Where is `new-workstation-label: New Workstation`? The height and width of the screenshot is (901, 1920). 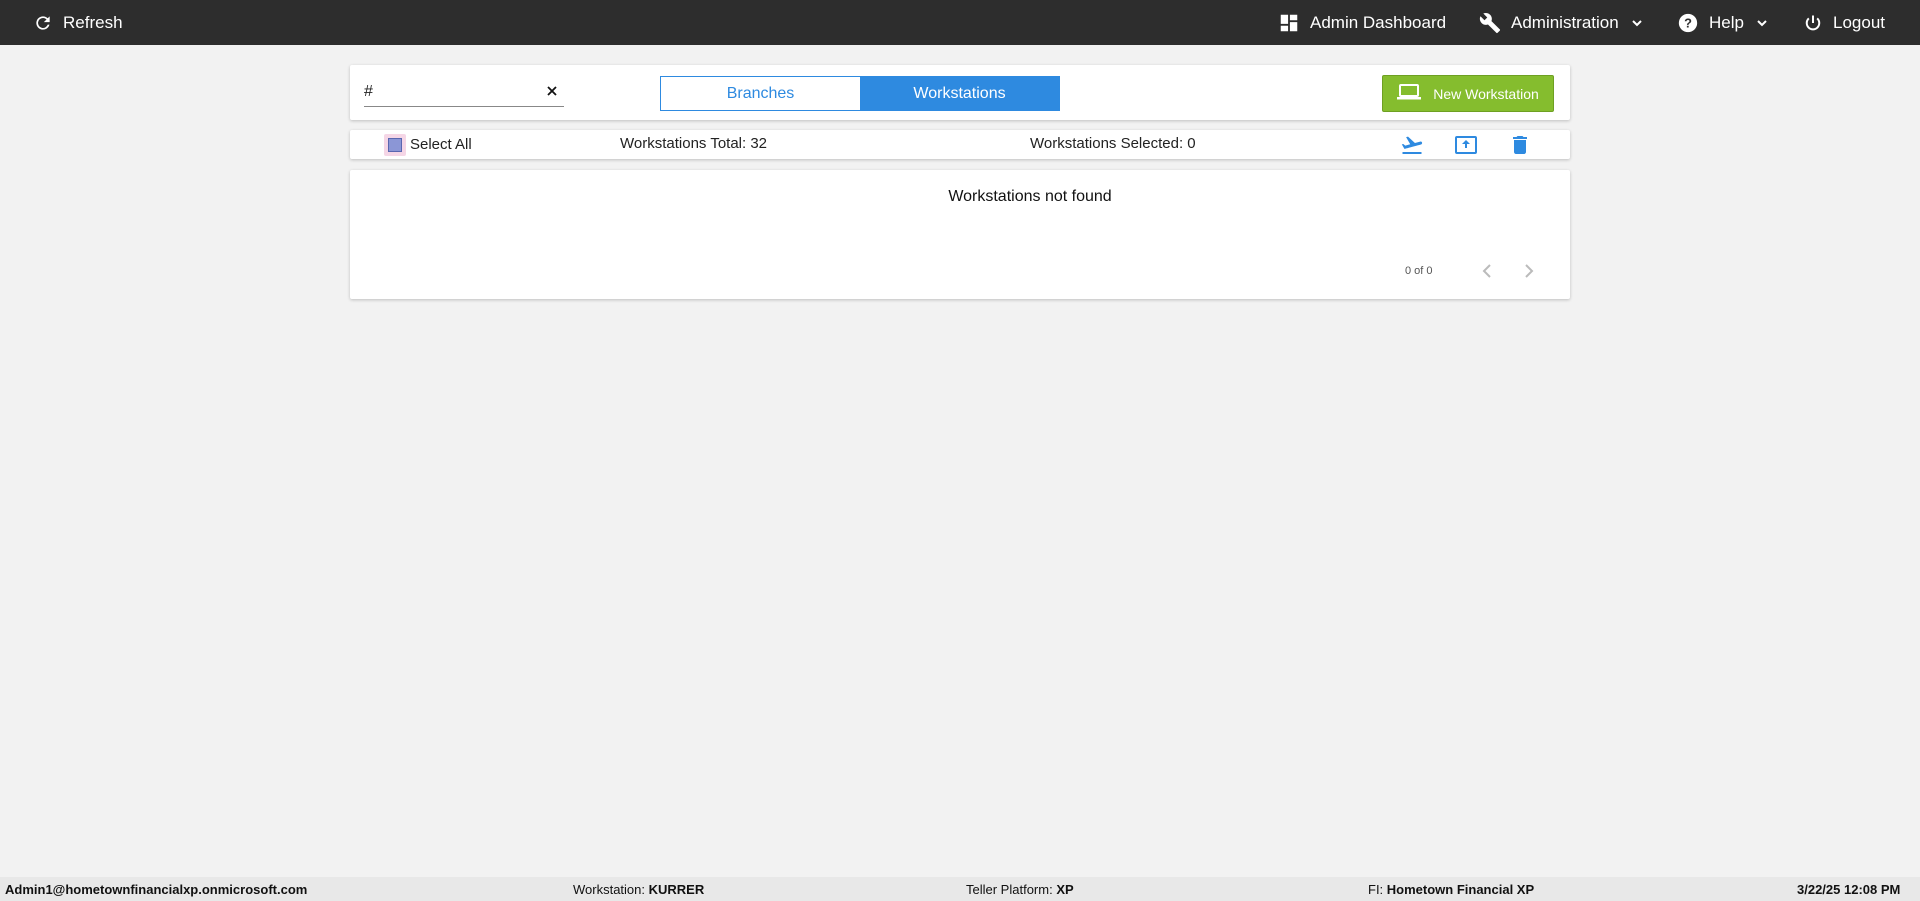 new-workstation-label: New Workstation is located at coordinates (1486, 93).